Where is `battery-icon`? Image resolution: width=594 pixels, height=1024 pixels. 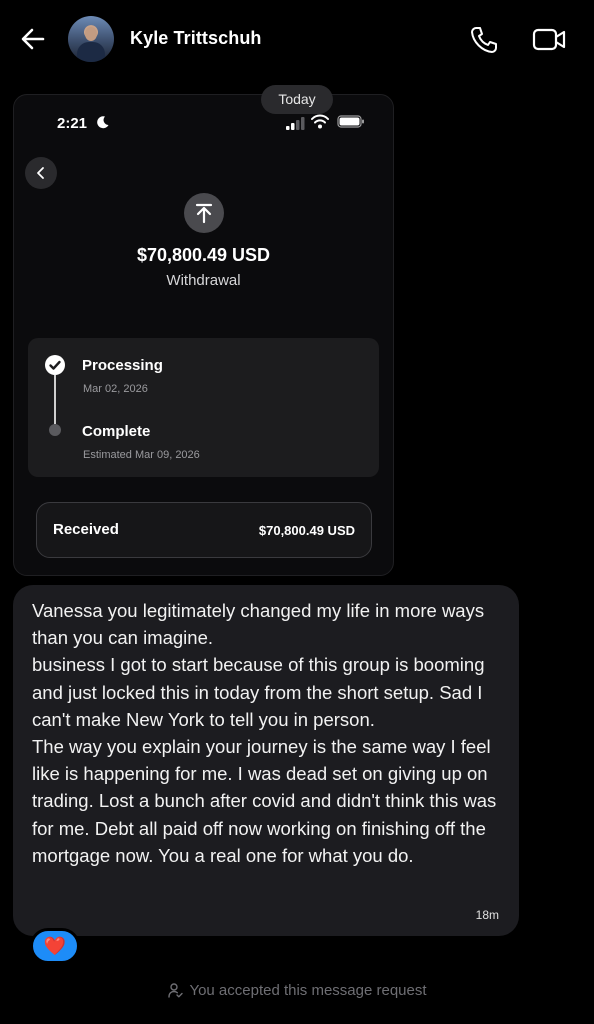
battery-icon is located at coordinates (350, 121).